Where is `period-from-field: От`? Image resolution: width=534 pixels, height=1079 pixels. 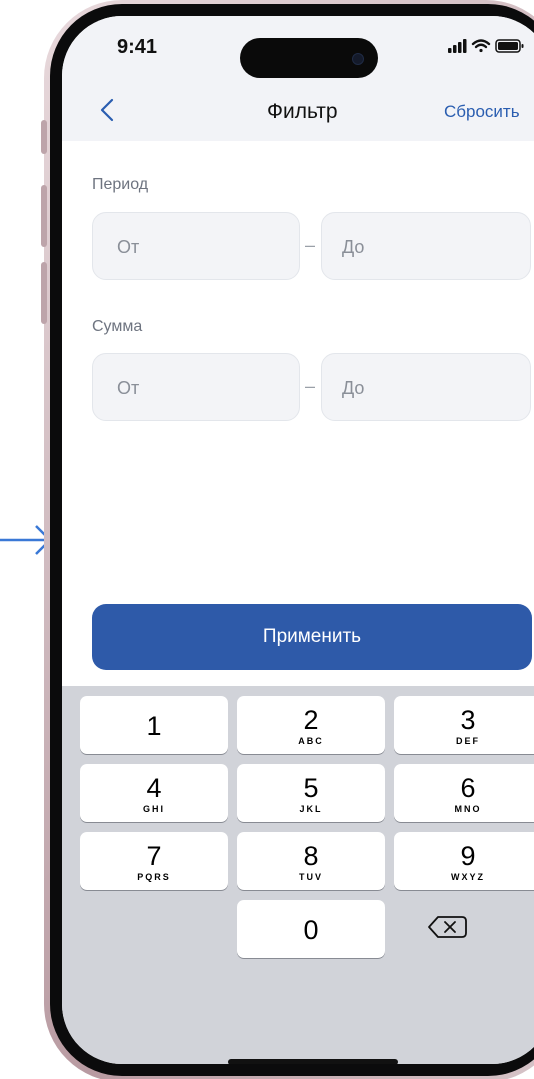
period-from-field: От is located at coordinates (196, 246).